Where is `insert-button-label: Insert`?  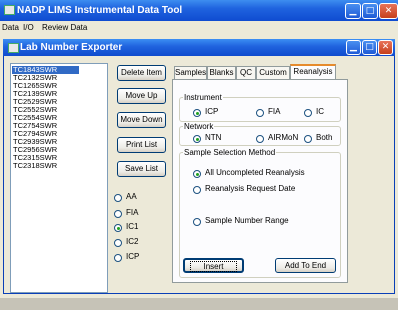 insert-button-label: Insert is located at coordinates (213, 266).